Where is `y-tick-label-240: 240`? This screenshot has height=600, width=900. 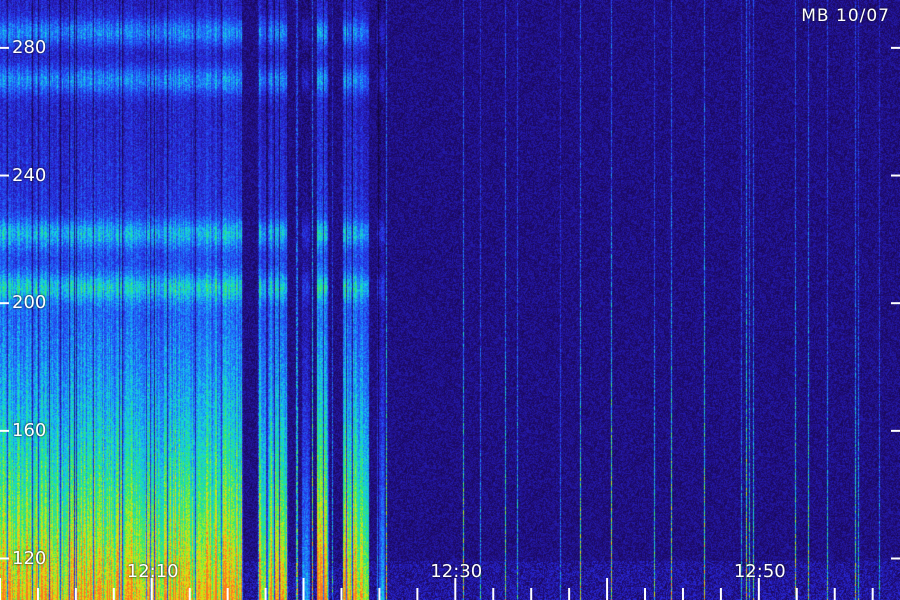 y-tick-label-240: 240 is located at coordinates (29, 175).